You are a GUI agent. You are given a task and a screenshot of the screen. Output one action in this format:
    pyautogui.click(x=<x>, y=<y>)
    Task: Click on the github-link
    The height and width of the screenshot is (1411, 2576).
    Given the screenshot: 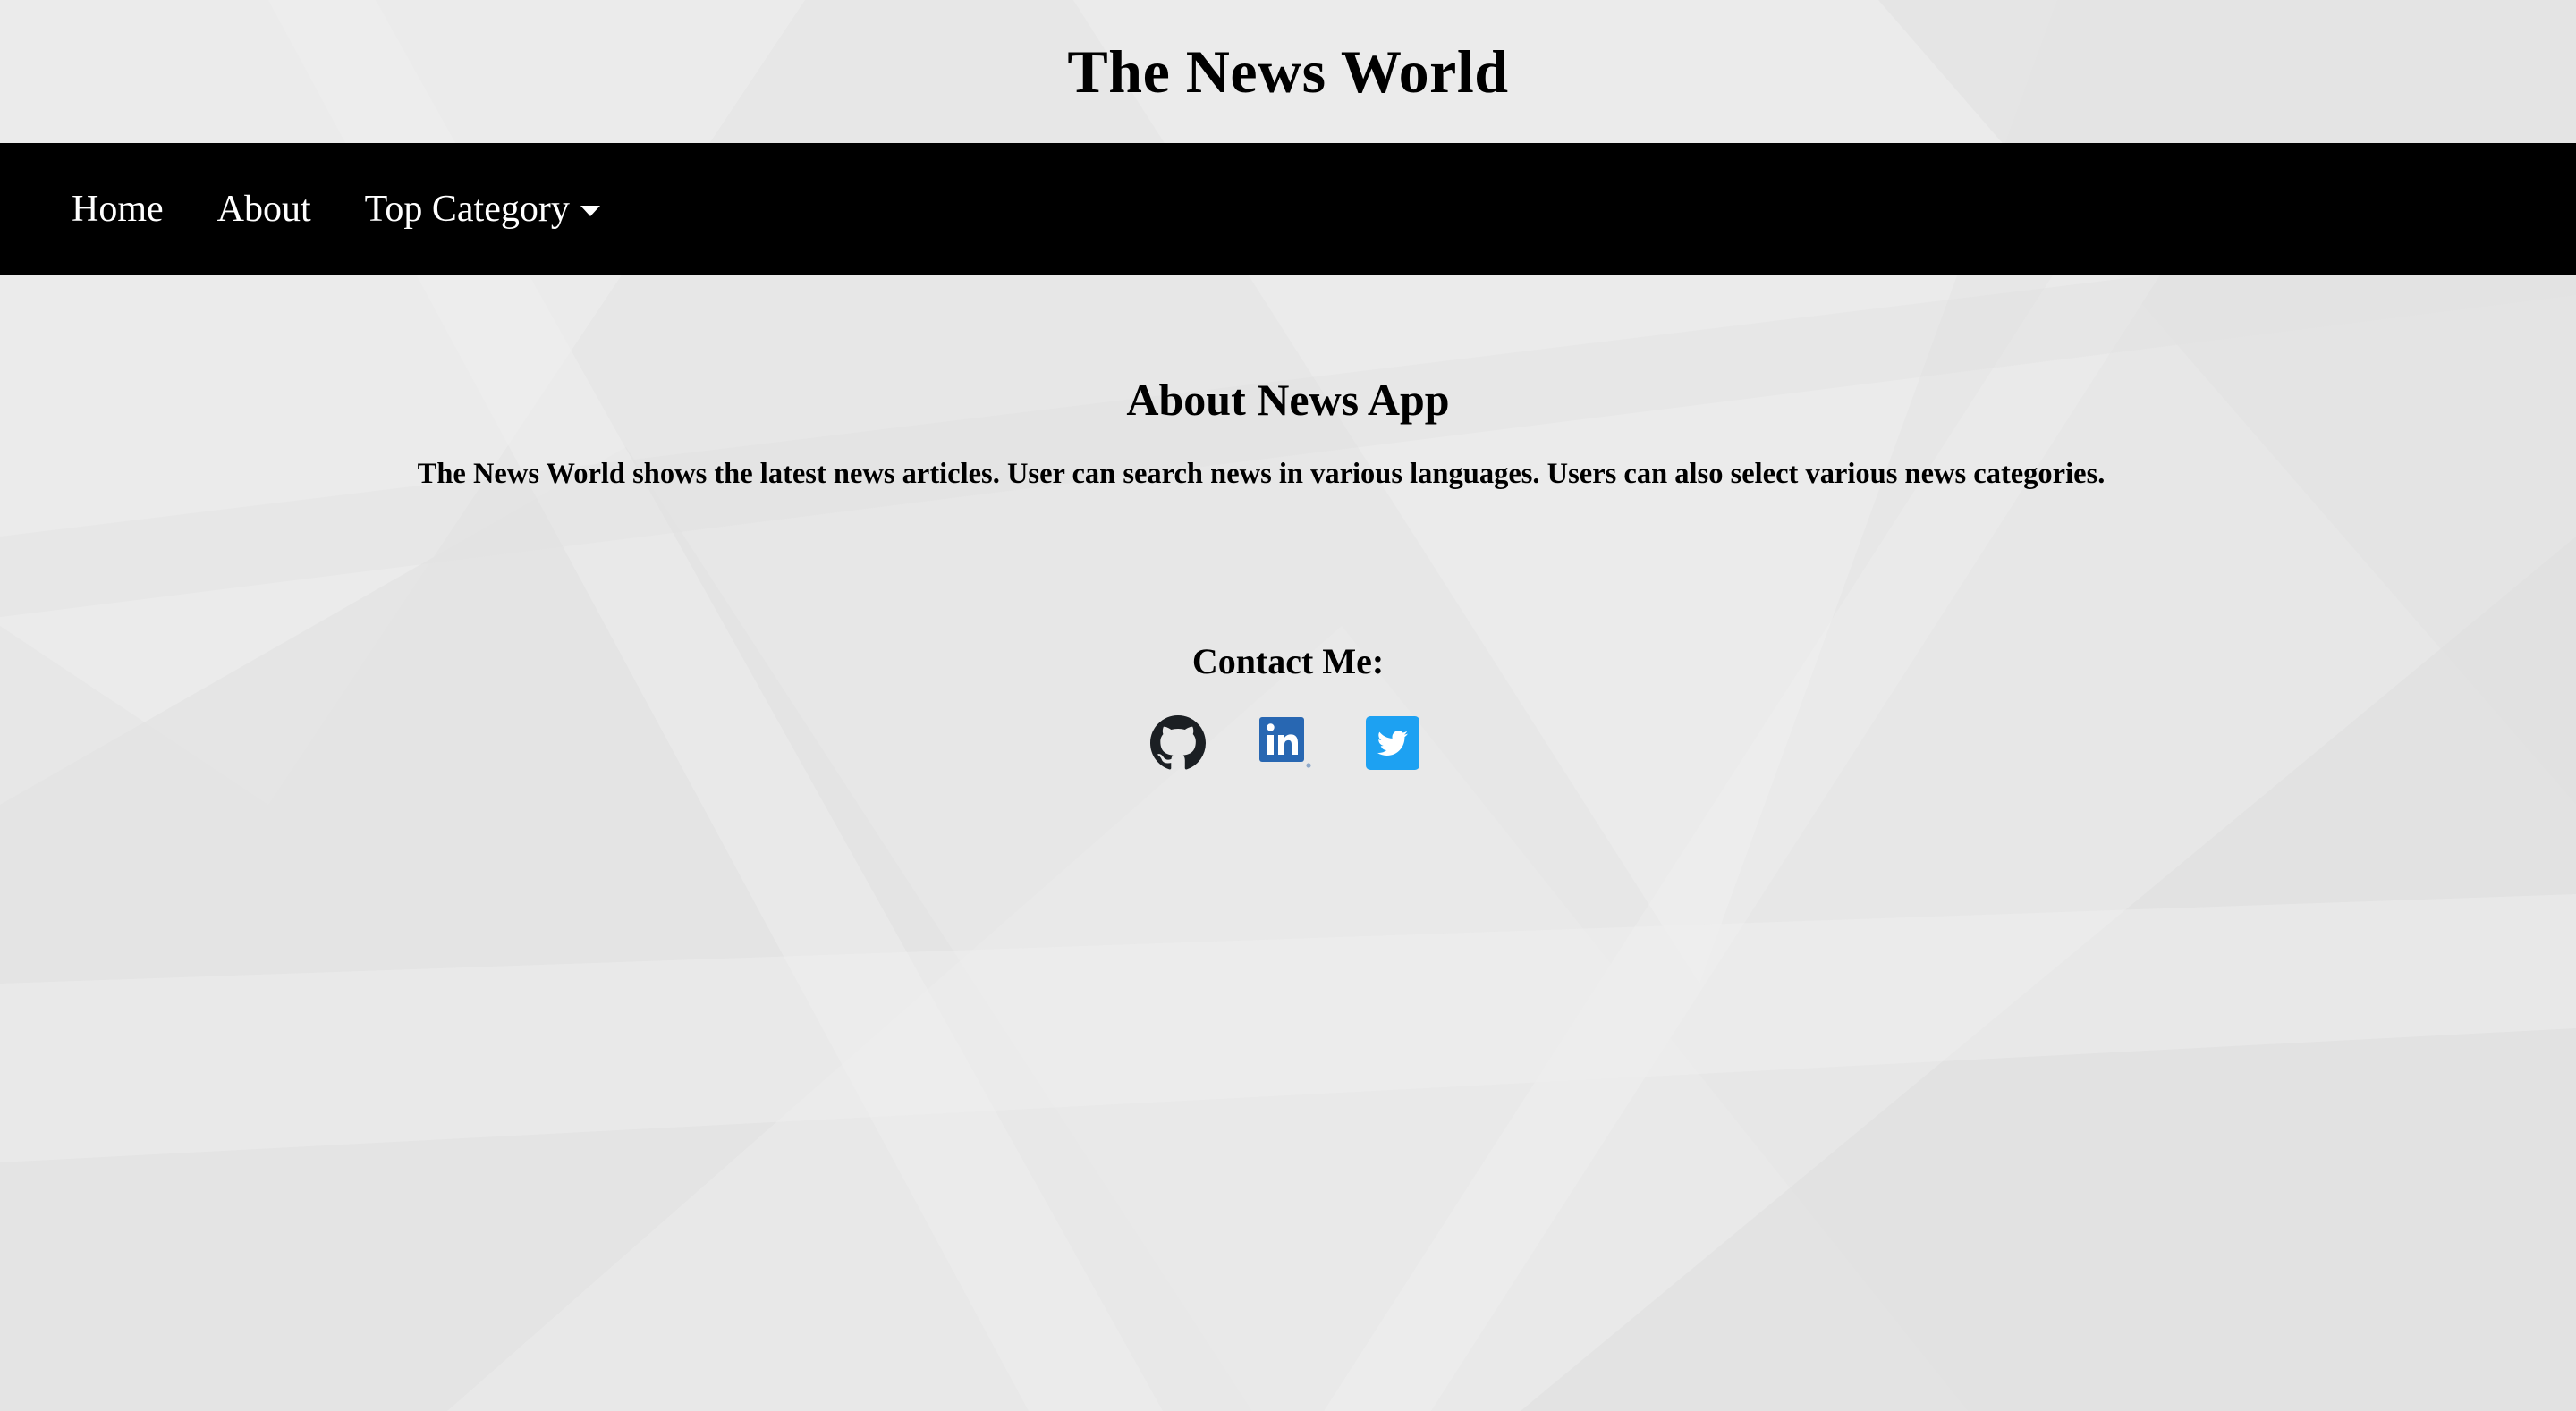 What is the action you would take?
    pyautogui.click(x=1178, y=743)
    